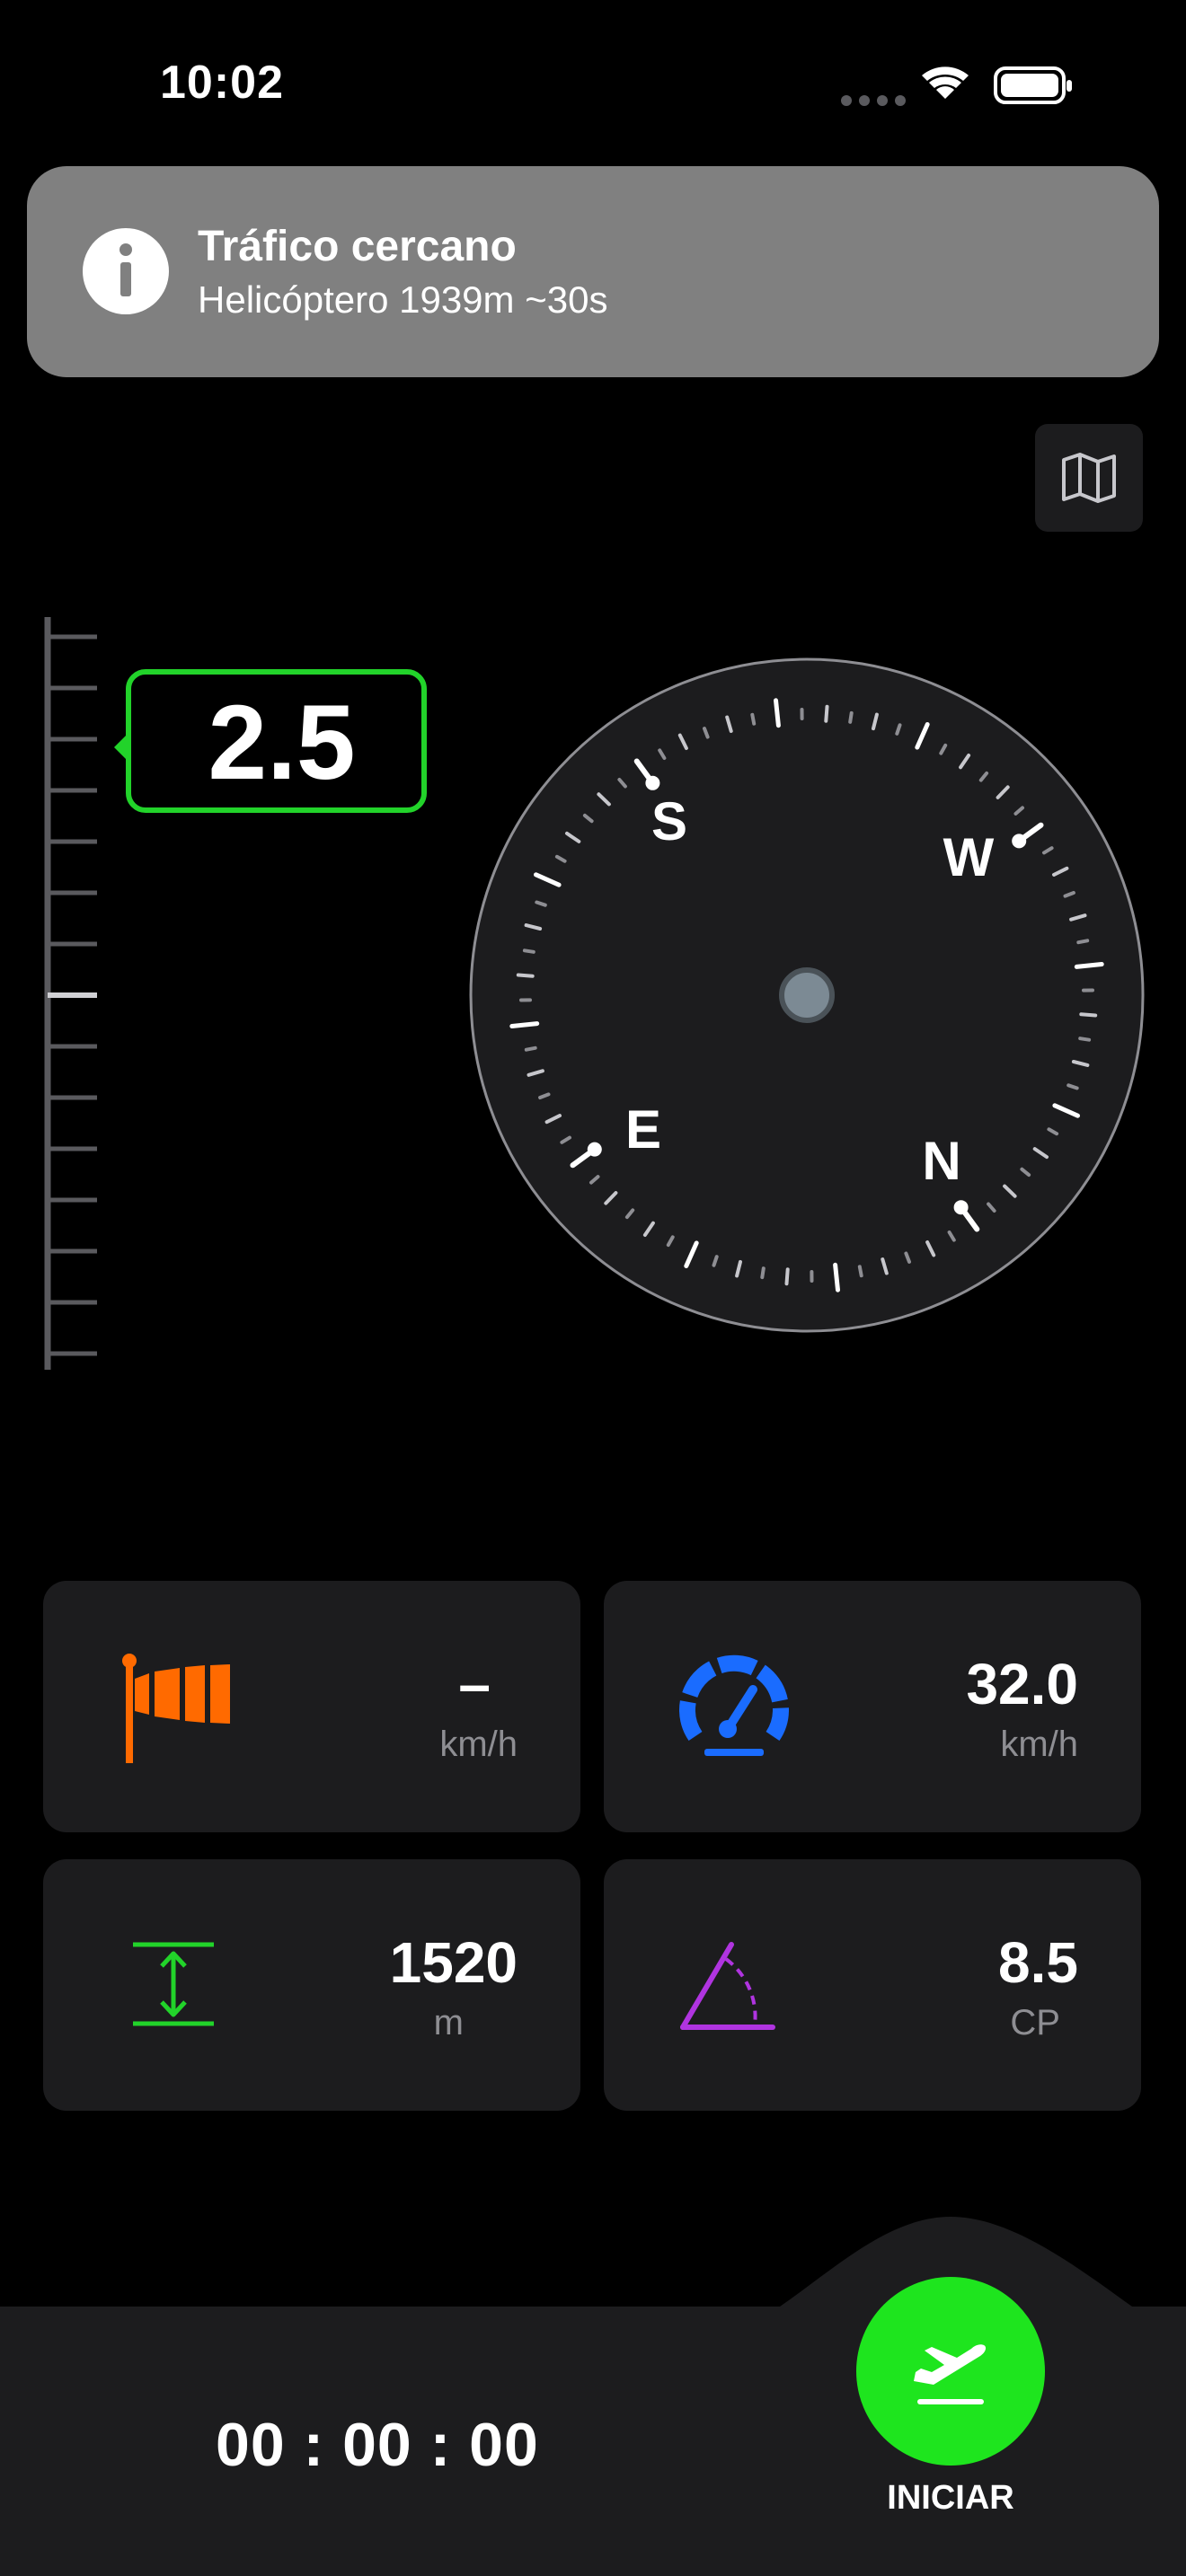 This screenshot has height=2576, width=1186. I want to click on windsock-icon, so click(173, 1706).